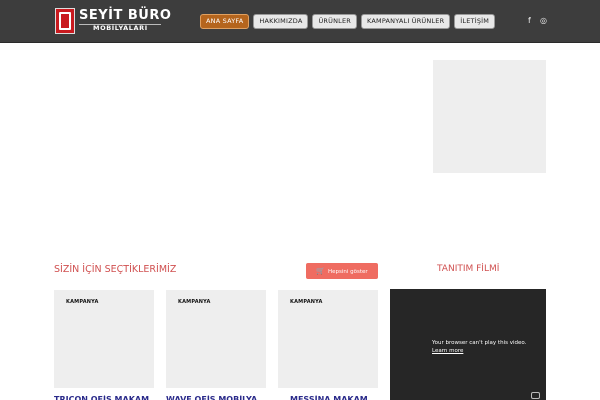 This screenshot has width=600, height=400. I want to click on nav-item-kampanyali-urunler: KAMPANYALI ÜRÜNLER, so click(406, 21).